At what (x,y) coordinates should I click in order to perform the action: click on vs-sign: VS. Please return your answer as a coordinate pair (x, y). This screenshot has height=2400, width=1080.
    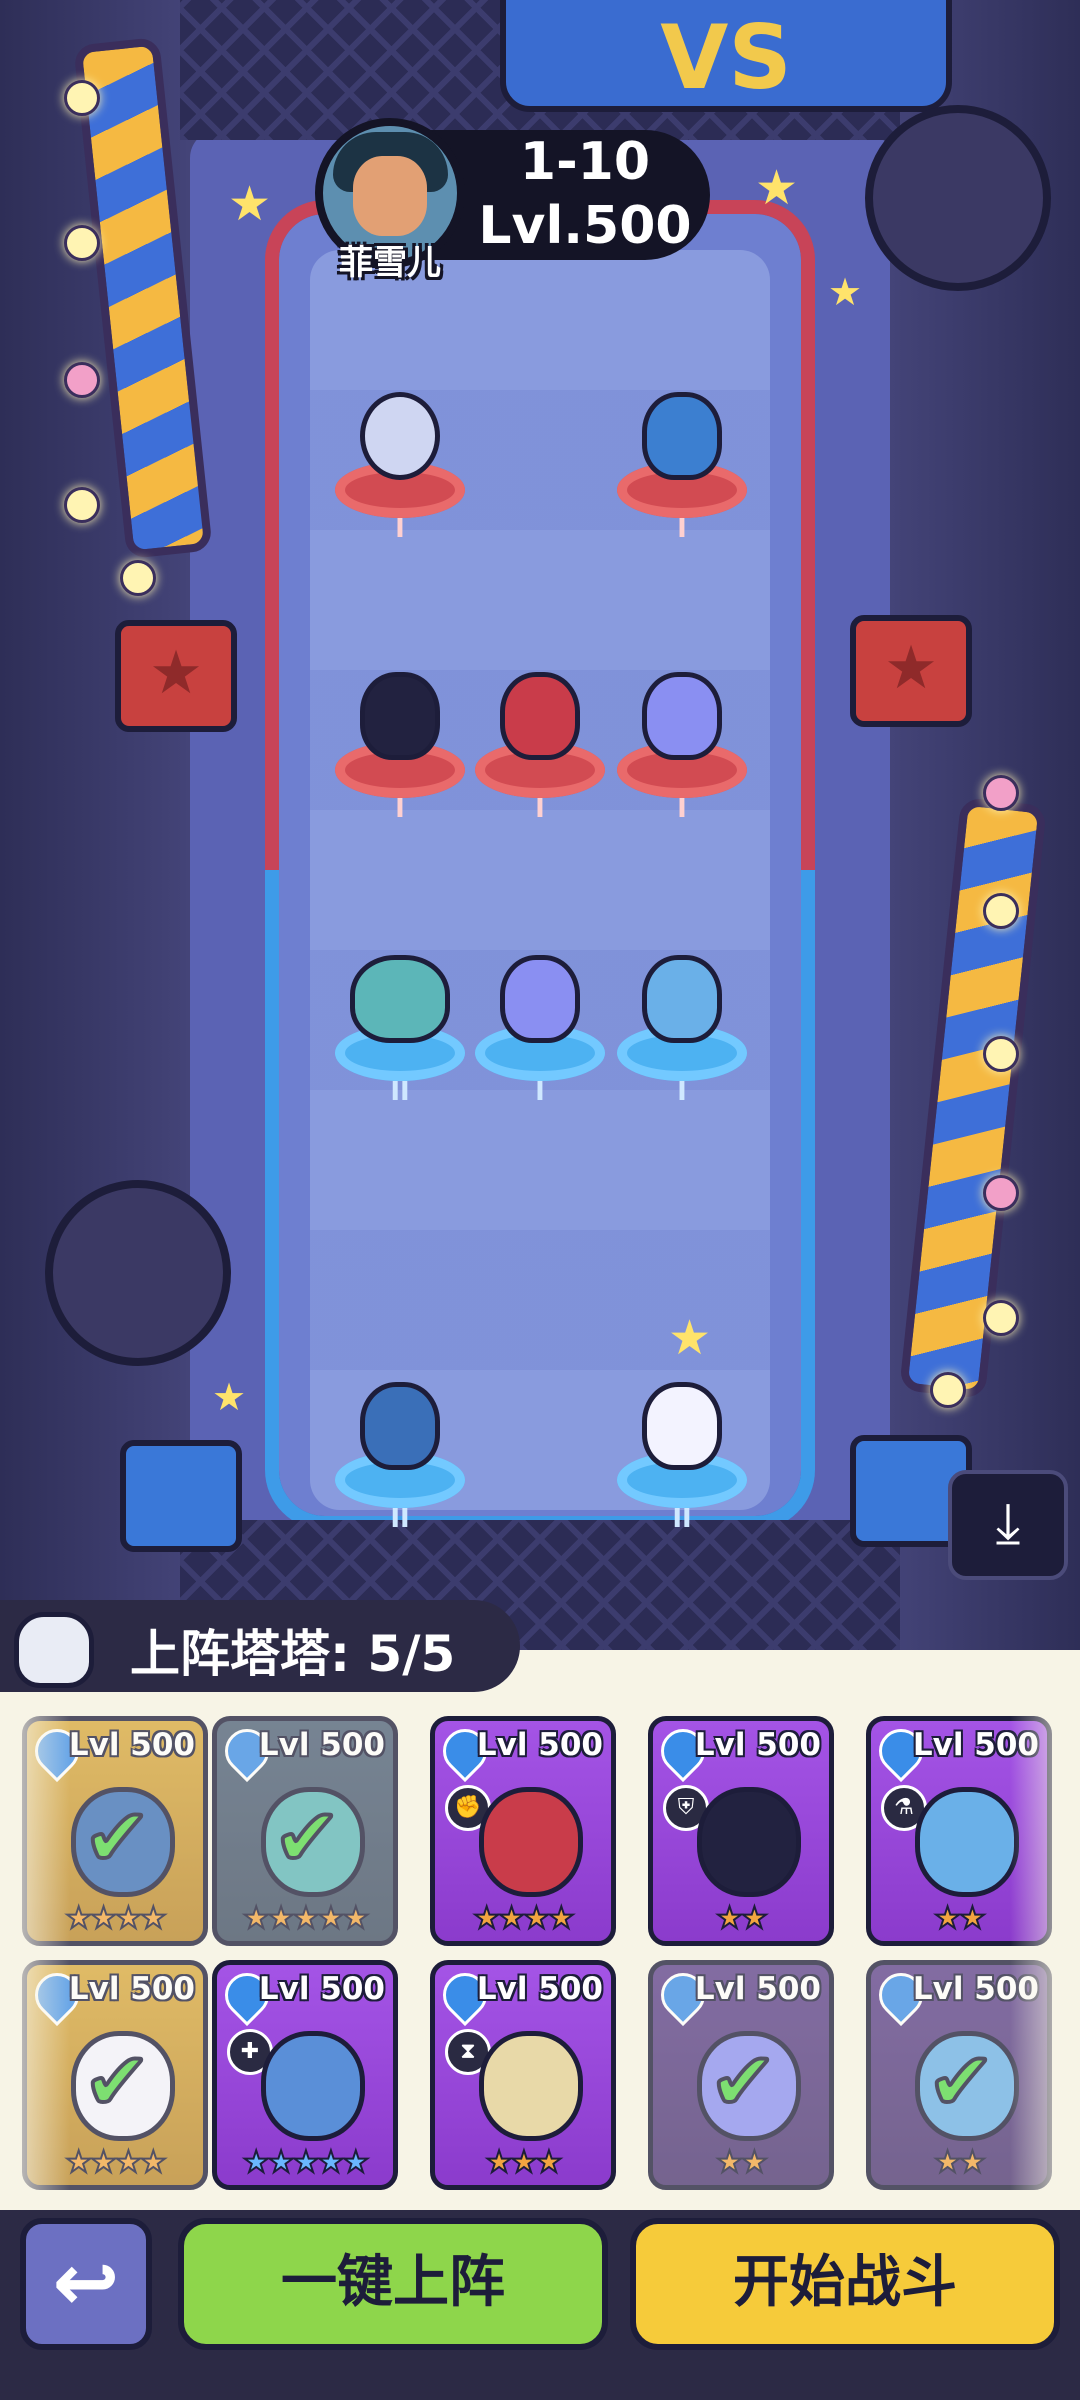
    Looking at the image, I should click on (726, 56).